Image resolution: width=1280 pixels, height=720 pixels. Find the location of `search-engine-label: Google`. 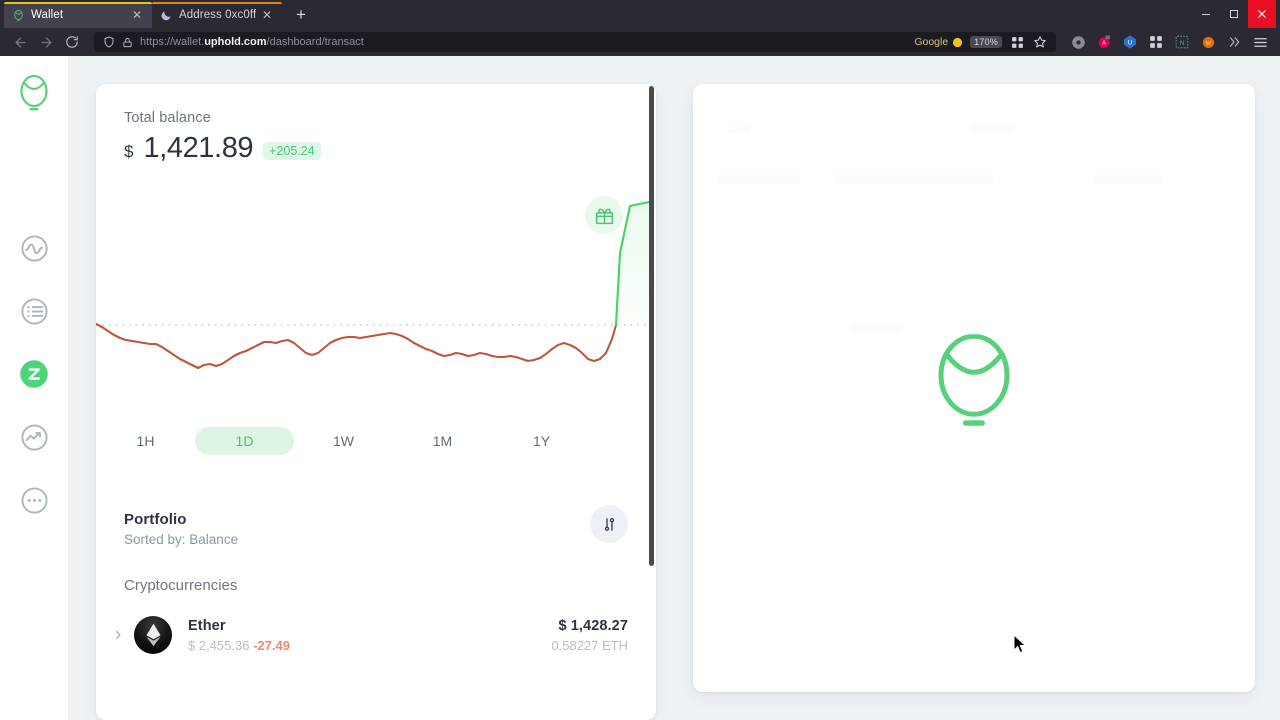

search-engine-label: Google is located at coordinates (931, 42).